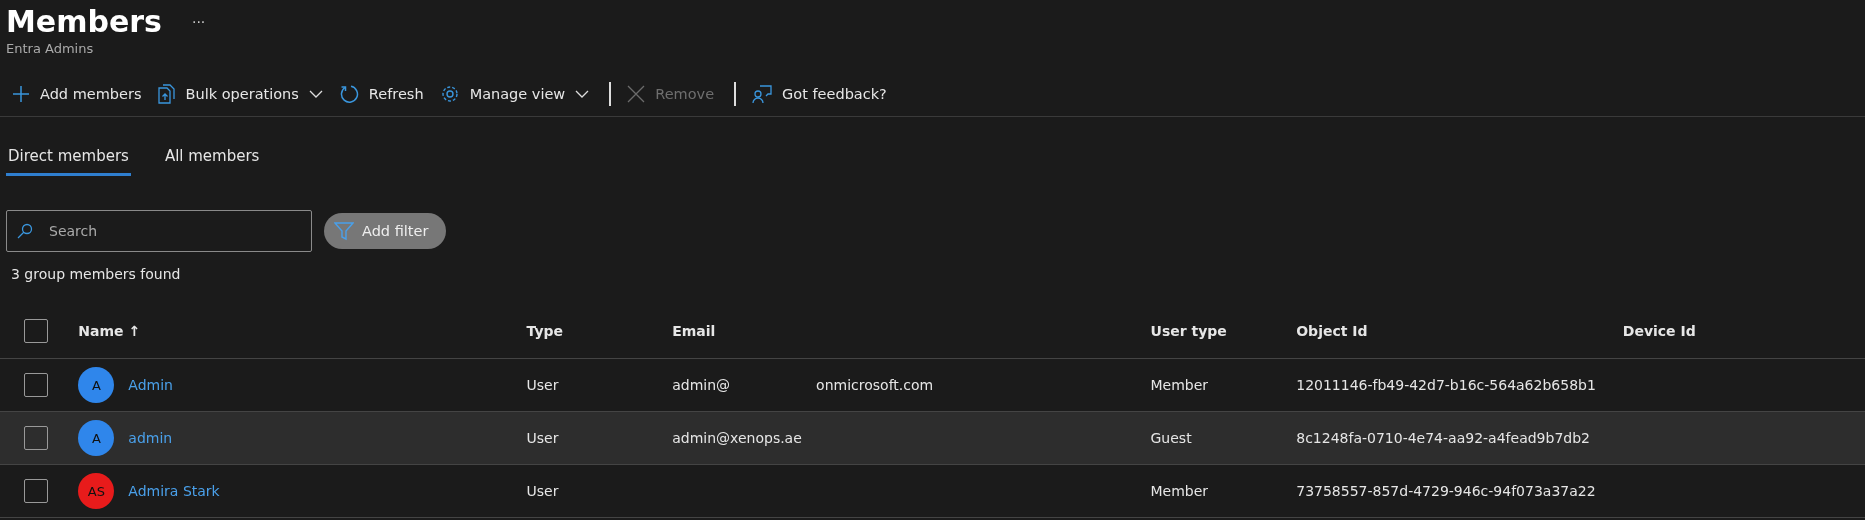 This screenshot has width=1865, height=520. Describe the element at coordinates (96, 274) in the screenshot. I see `result-count: 3 group members found` at that location.